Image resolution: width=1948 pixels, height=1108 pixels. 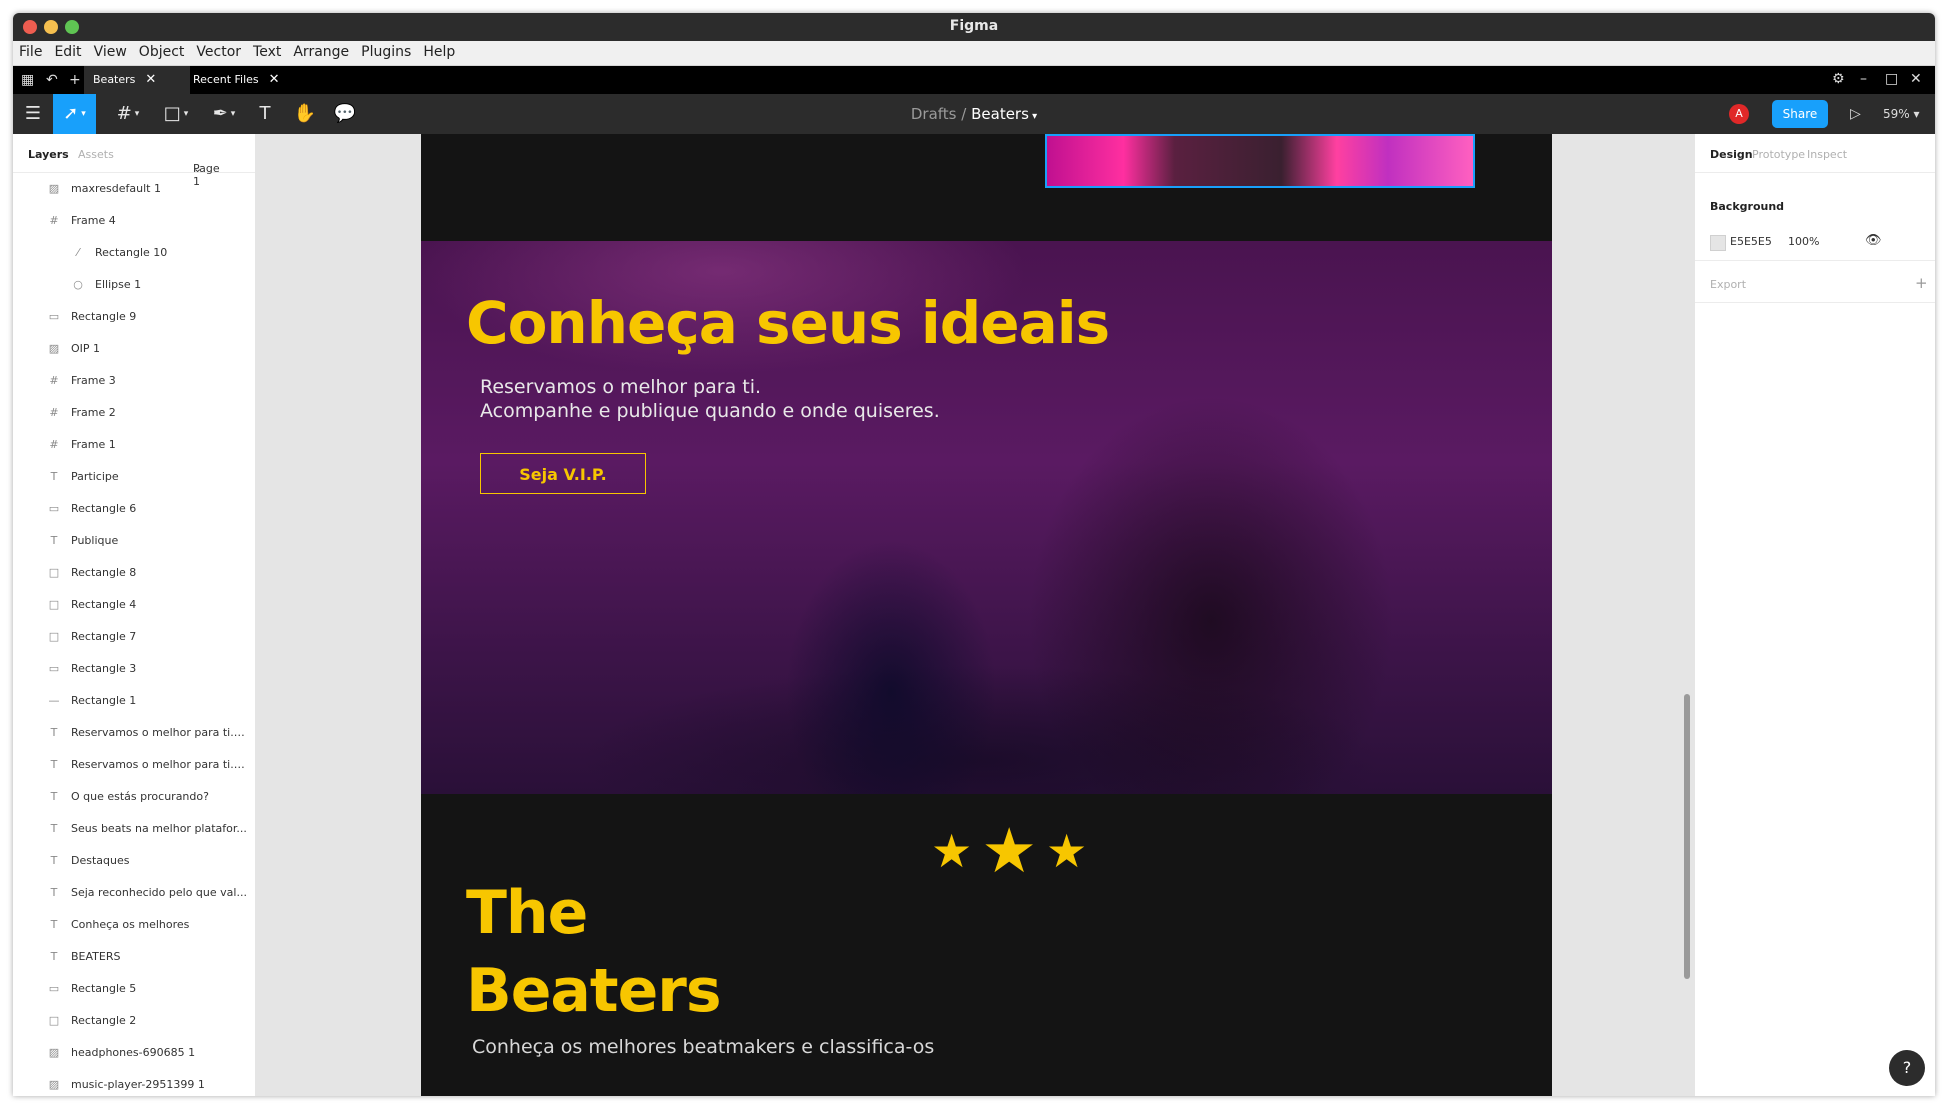 What do you see at coordinates (1901, 114) in the screenshot?
I see `zoom-dropdown: 59% ▾` at bounding box center [1901, 114].